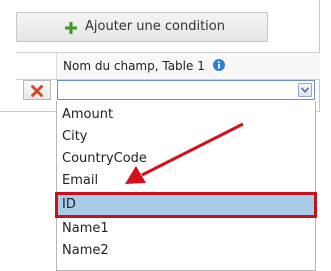  I want to click on option-city: City, so click(186, 137).